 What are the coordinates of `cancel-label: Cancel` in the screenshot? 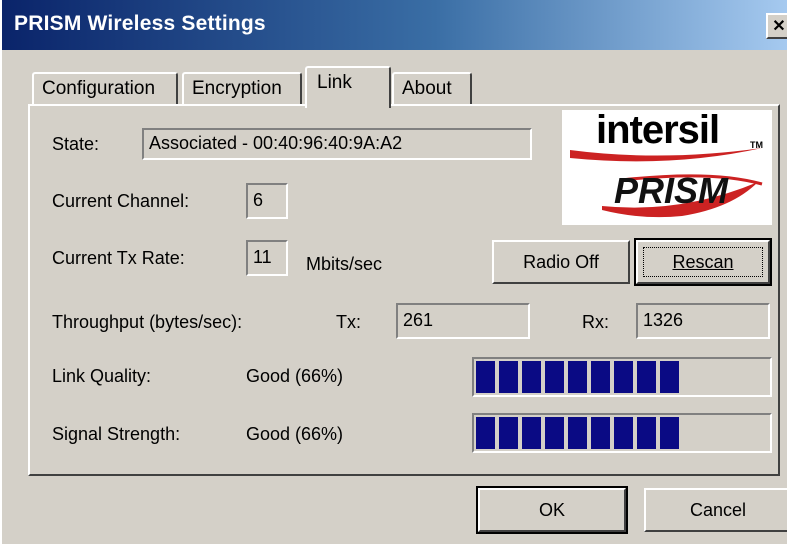 It's located at (718, 510).